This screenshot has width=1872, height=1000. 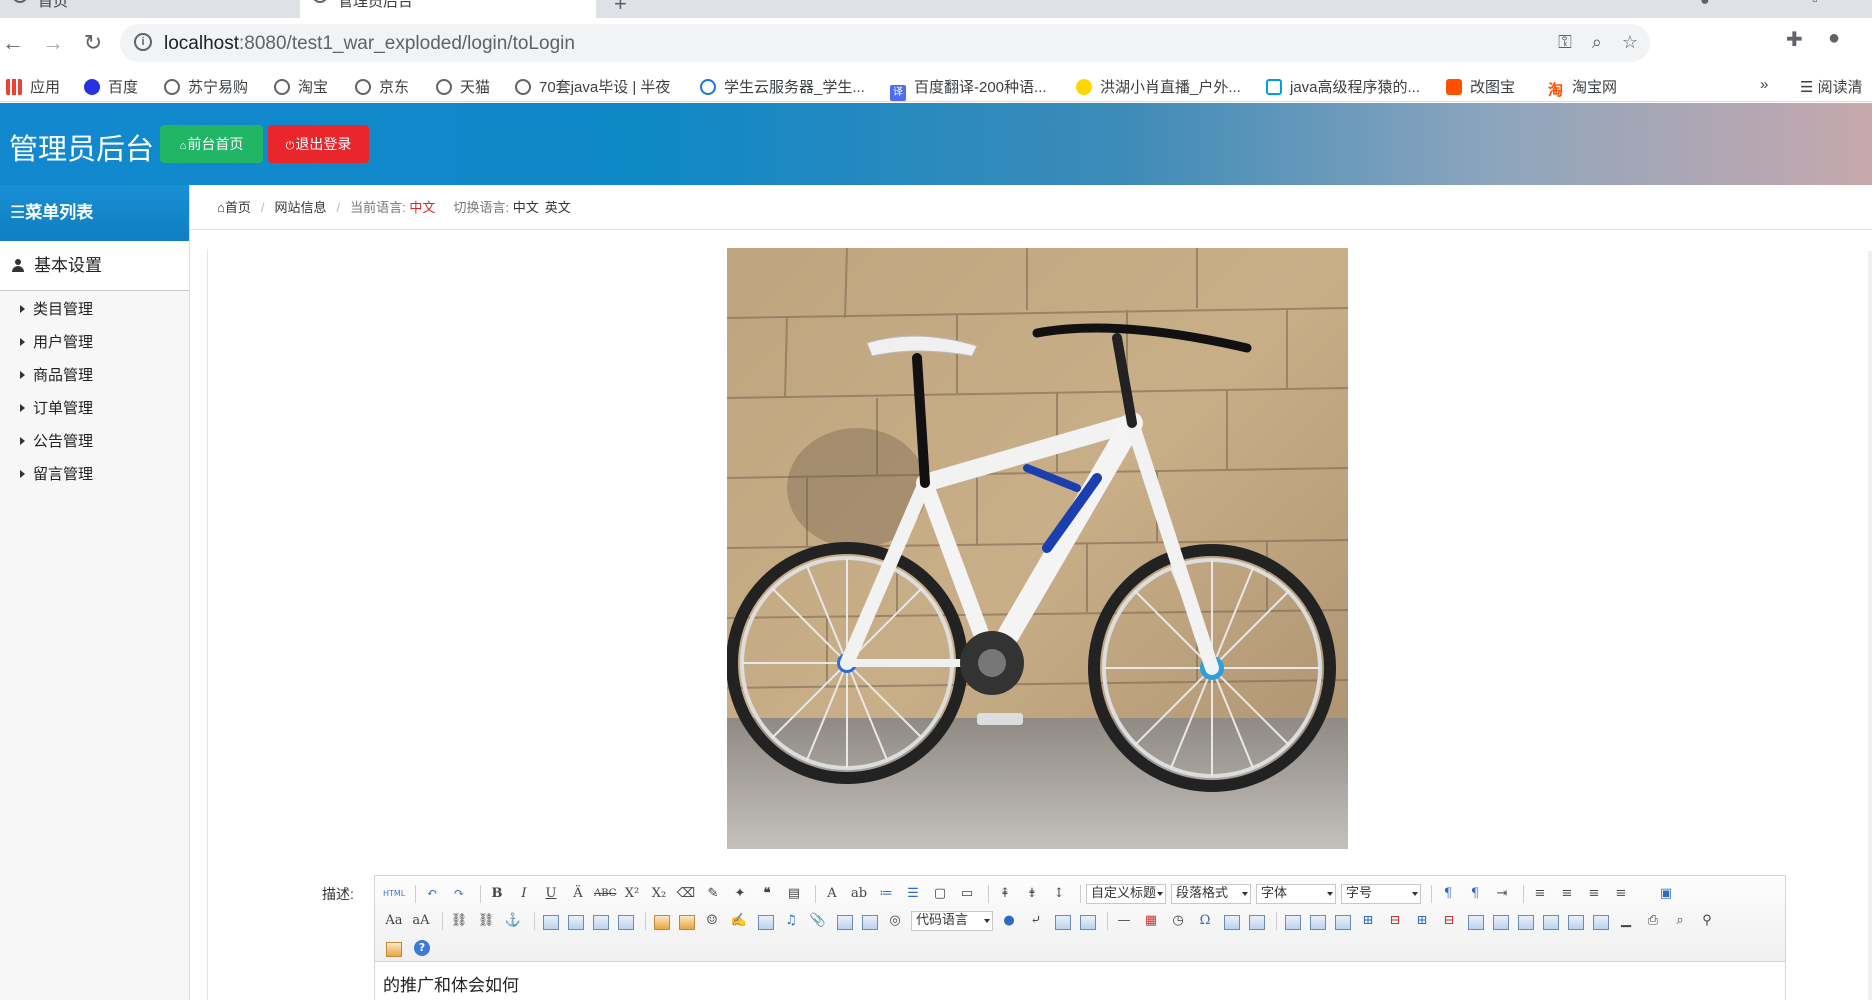 What do you see at coordinates (459, 921) in the screenshot?
I see `link-icon: ⛓` at bounding box center [459, 921].